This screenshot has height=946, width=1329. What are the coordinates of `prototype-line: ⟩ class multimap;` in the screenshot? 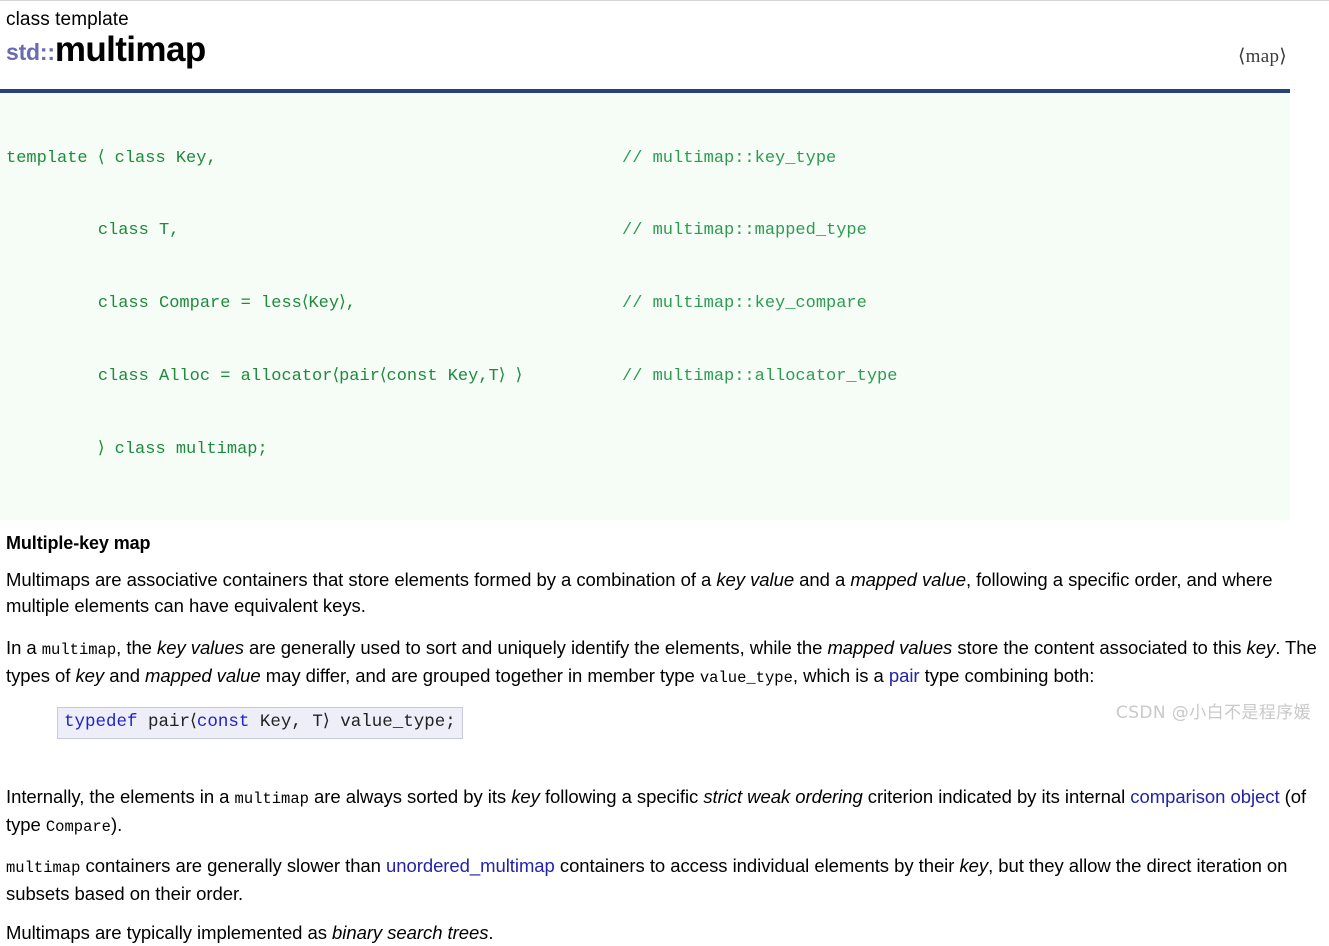 It's located at (648, 450).